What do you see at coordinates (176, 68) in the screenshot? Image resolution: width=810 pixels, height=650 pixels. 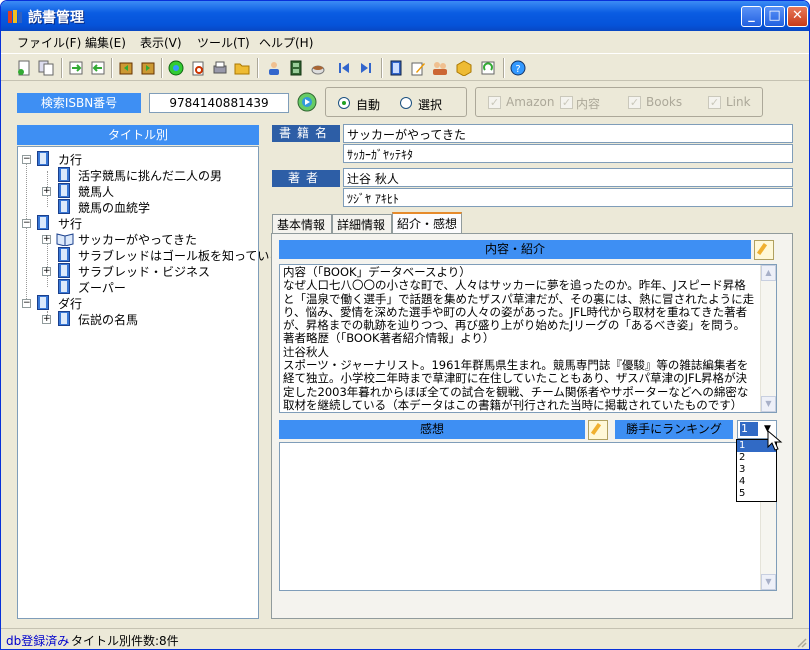 I see `web-icon` at bounding box center [176, 68].